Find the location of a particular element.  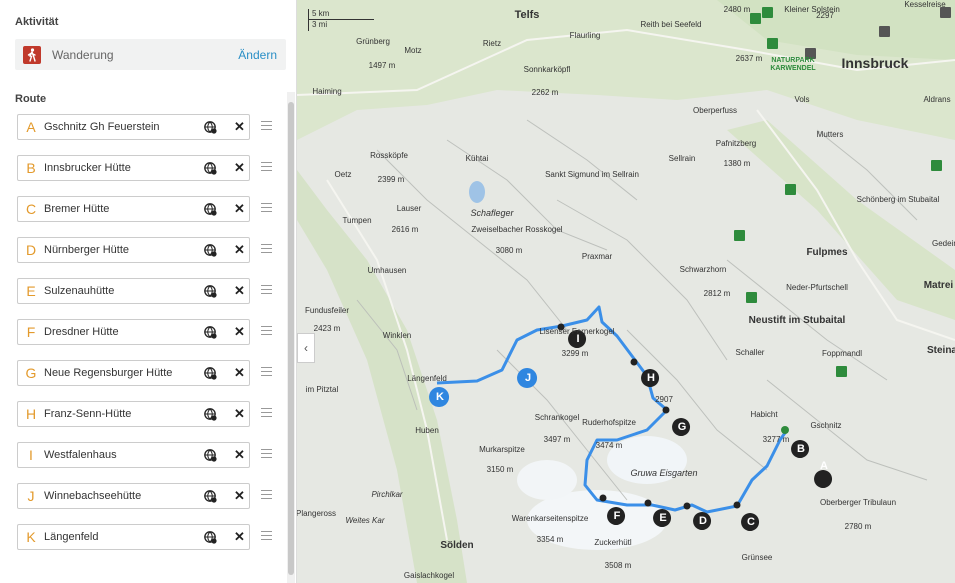

map-label: 3497 m is located at coordinates (557, 439).